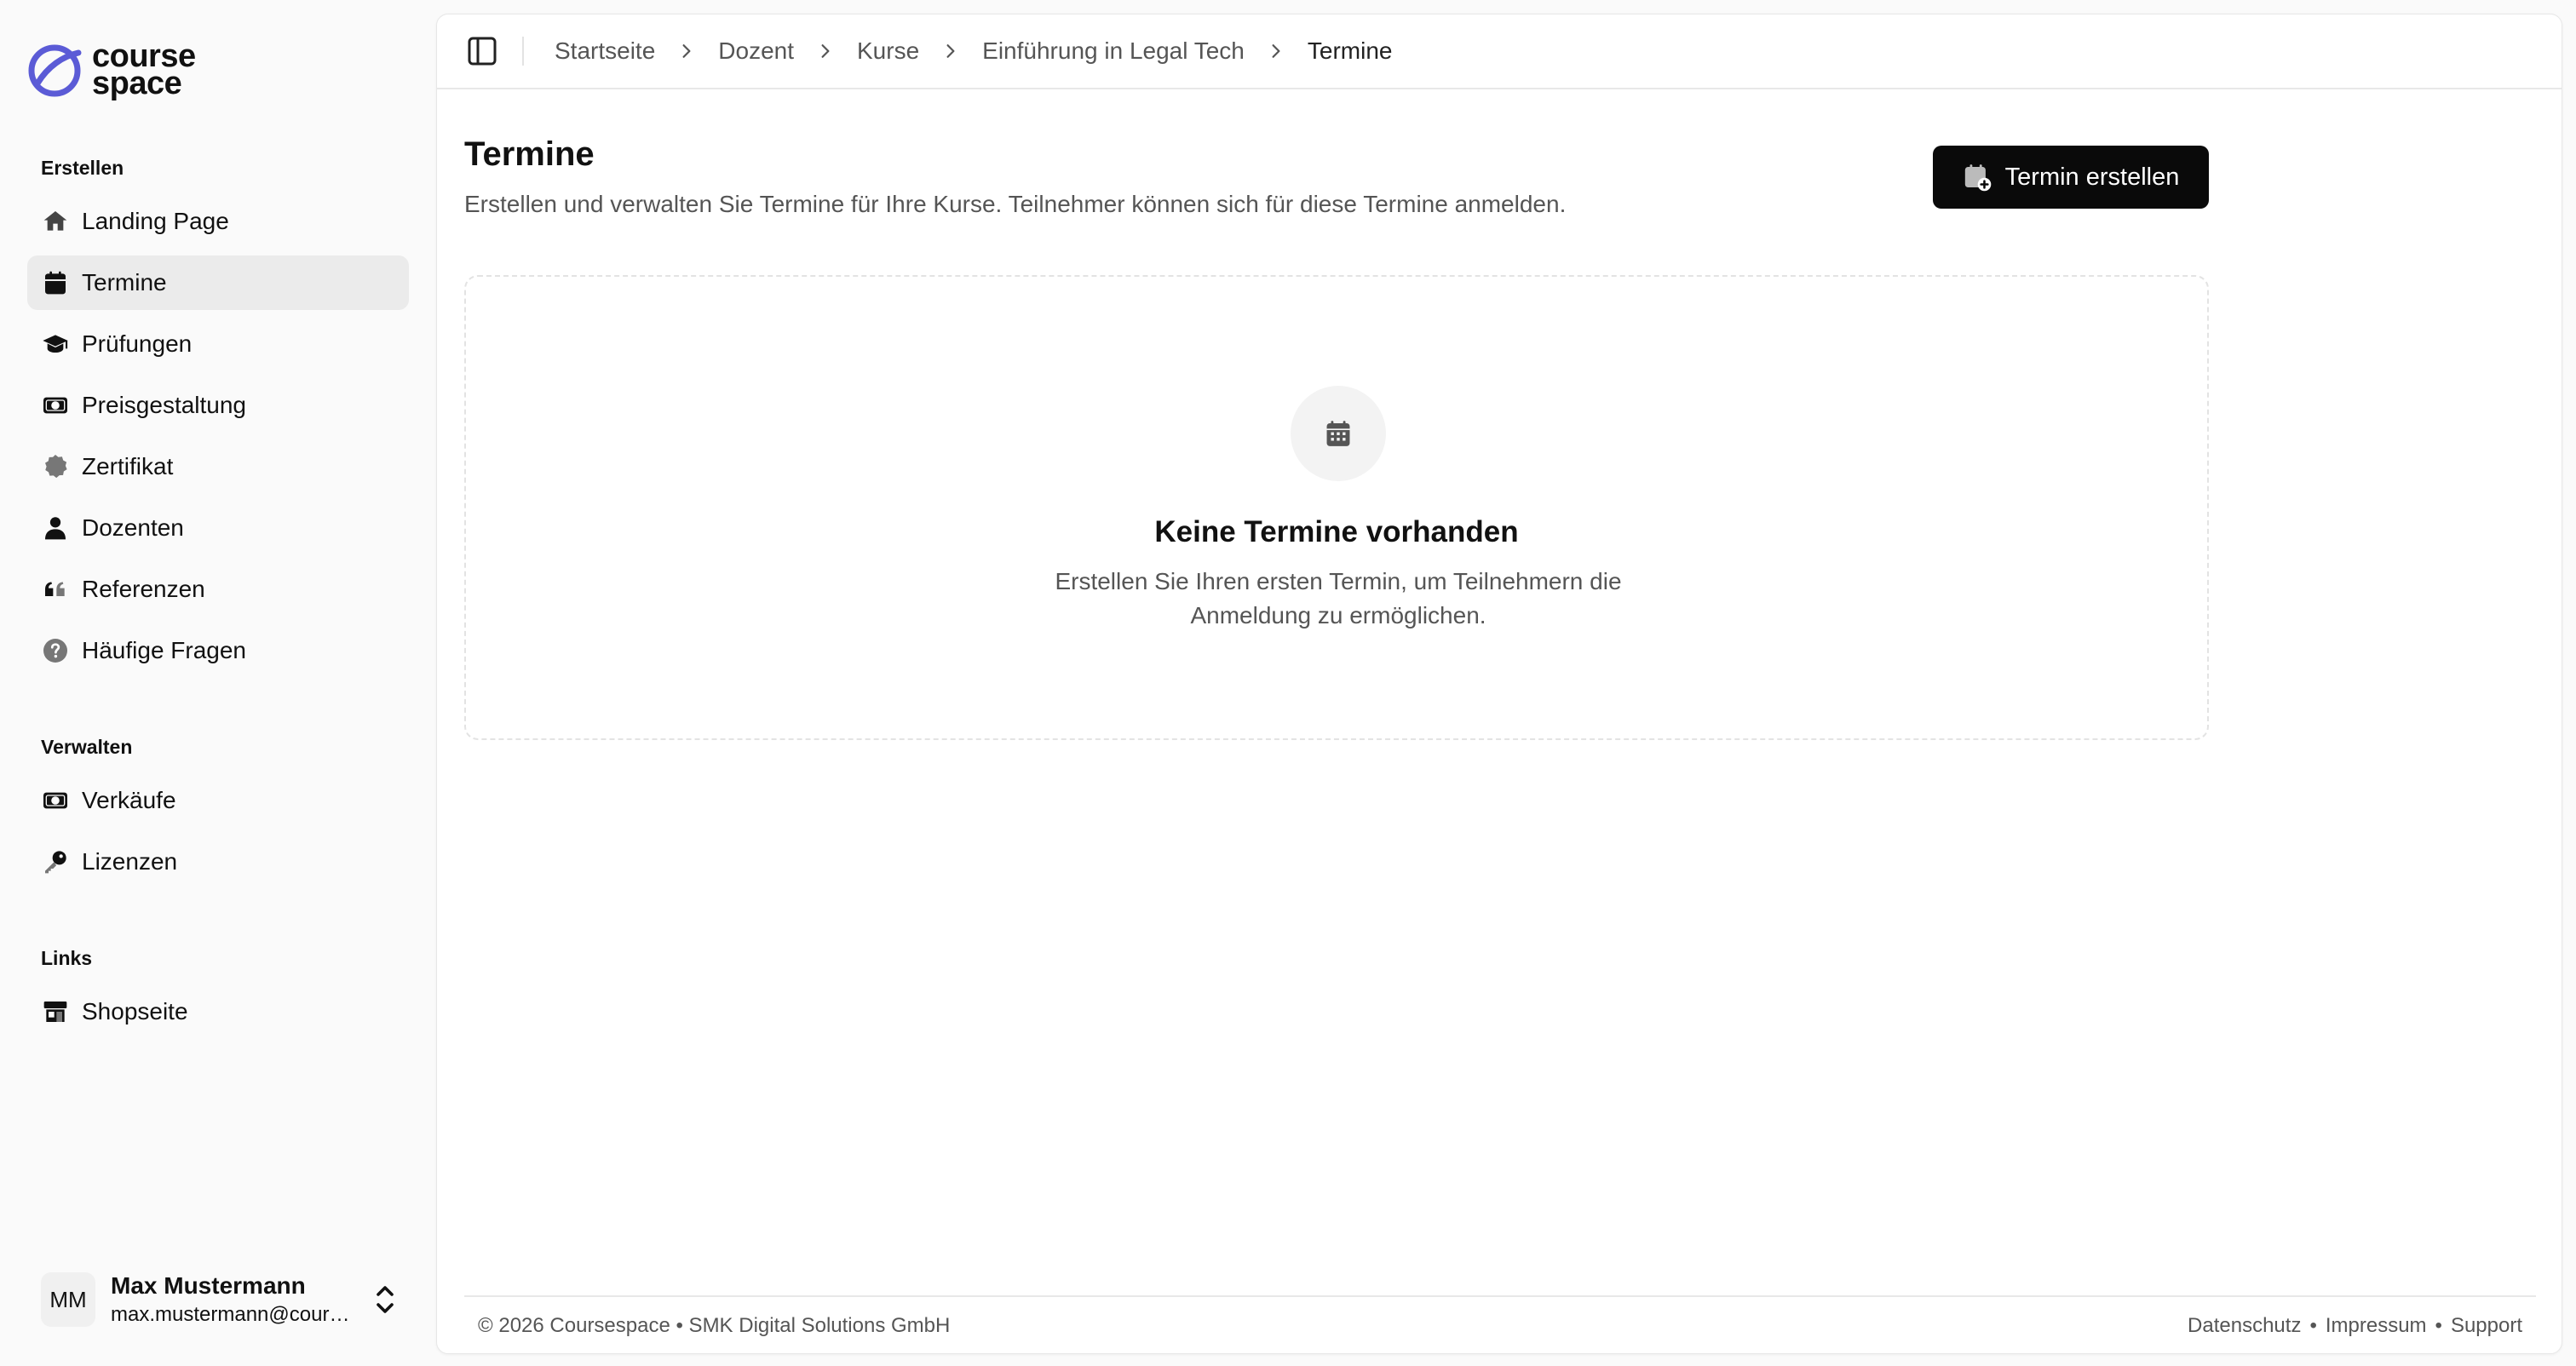 The width and height of the screenshot is (2576, 1366). Describe the element at coordinates (218, 1011) in the screenshot. I see `sidebar-item-shopseite: Shopseite` at that location.